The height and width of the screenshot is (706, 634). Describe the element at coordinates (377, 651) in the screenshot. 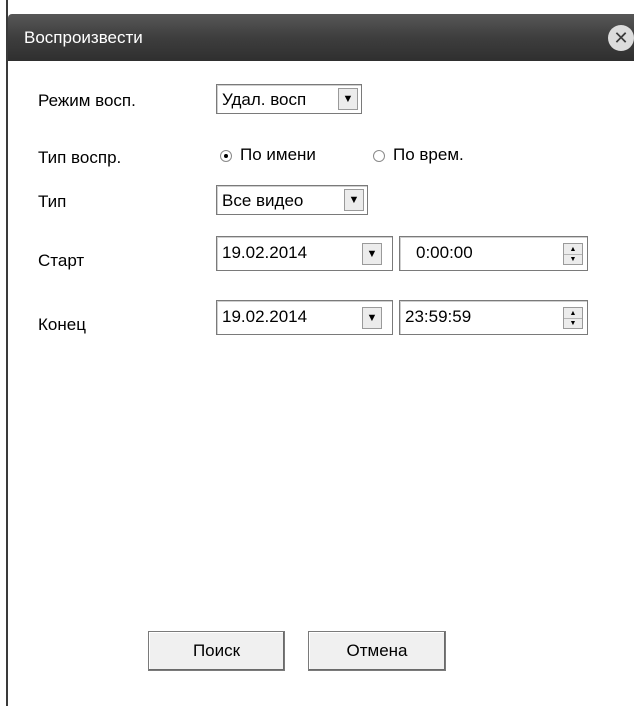

I see `cancel-button: Отмена` at that location.